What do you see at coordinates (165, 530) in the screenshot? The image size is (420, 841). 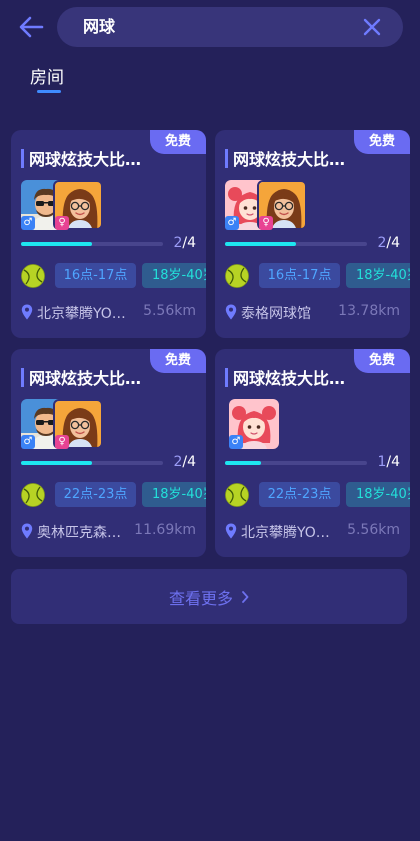 I see `distance: 11.69km` at bounding box center [165, 530].